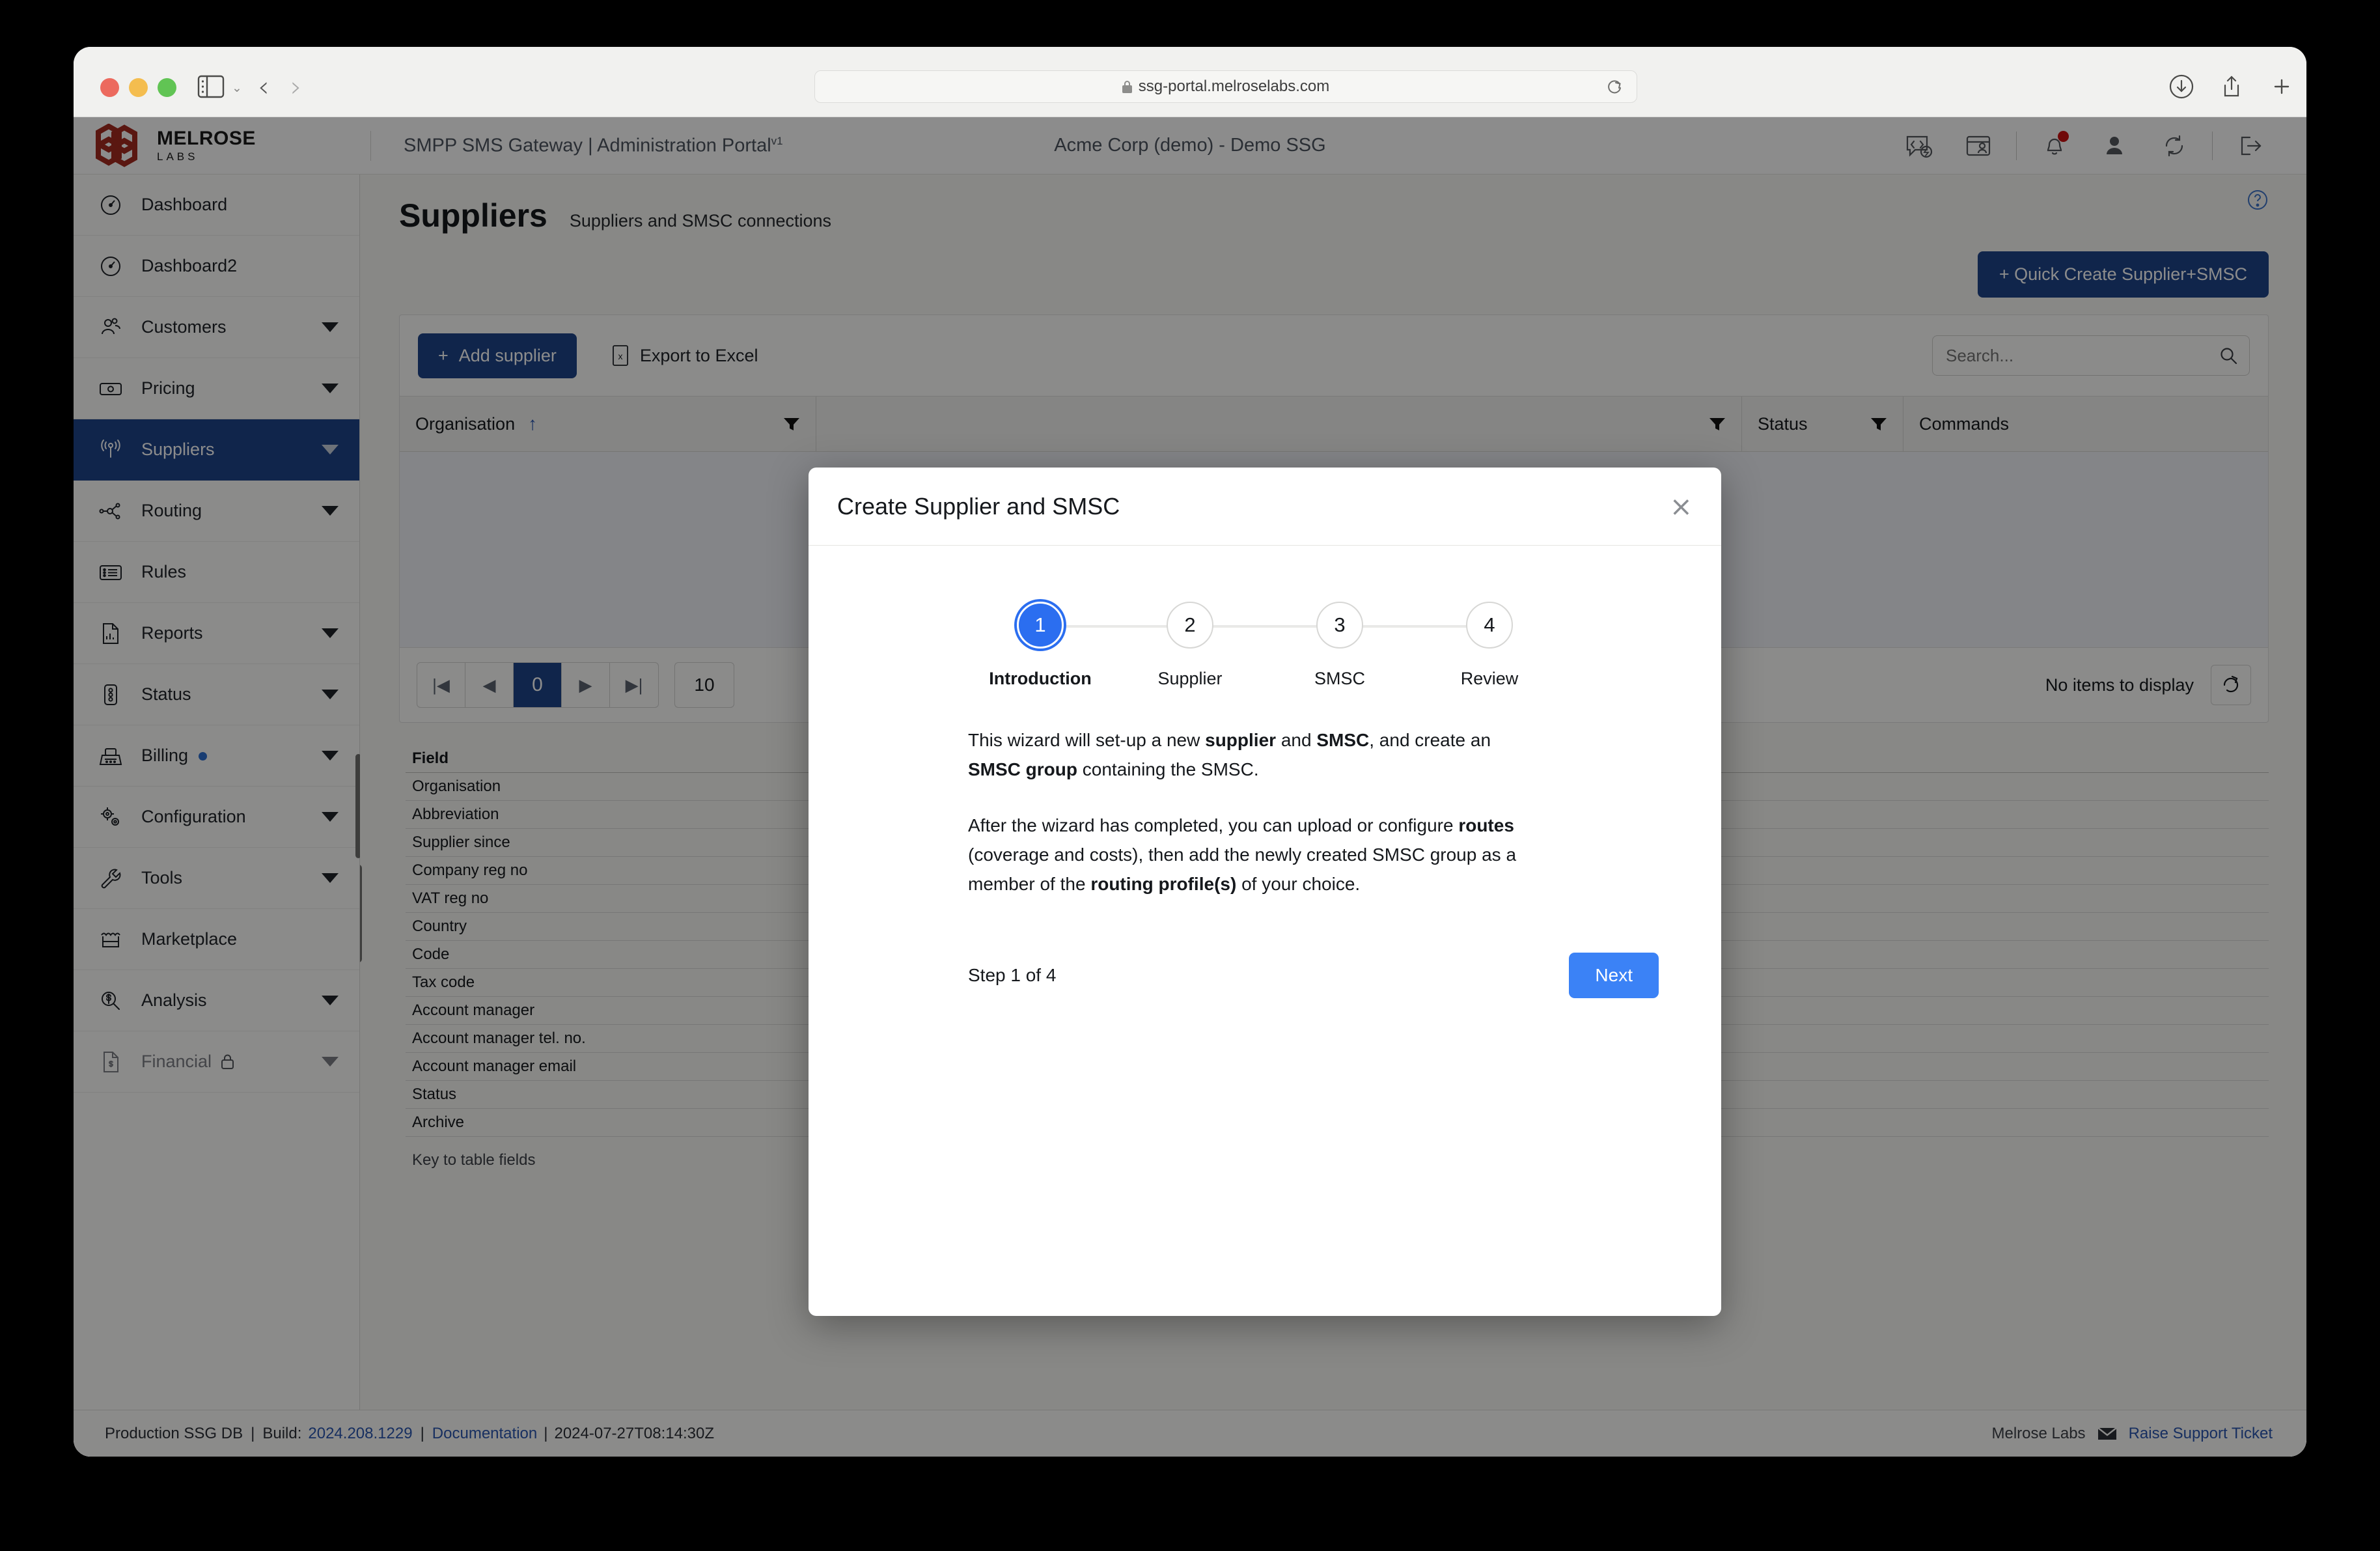 The image size is (2380, 1551). What do you see at coordinates (1682, 506) in the screenshot?
I see `close-icon: ×` at bounding box center [1682, 506].